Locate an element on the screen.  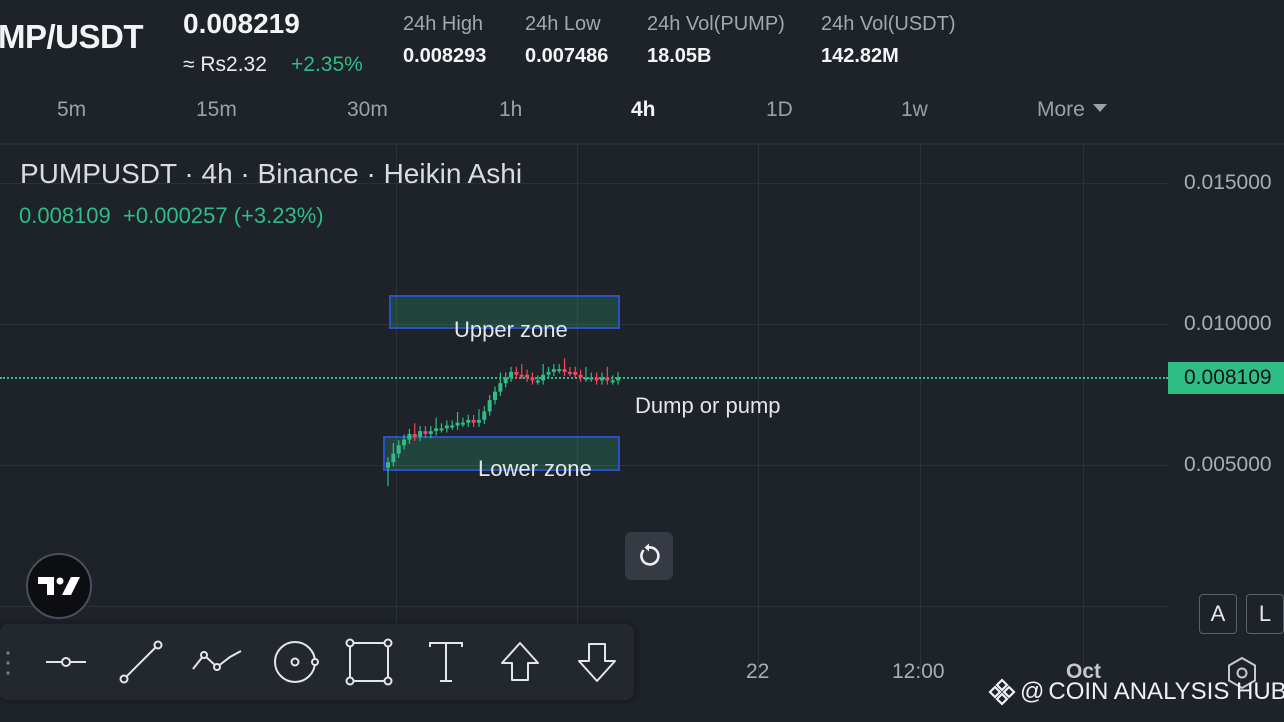
path-tool is located at coordinates (217, 662).